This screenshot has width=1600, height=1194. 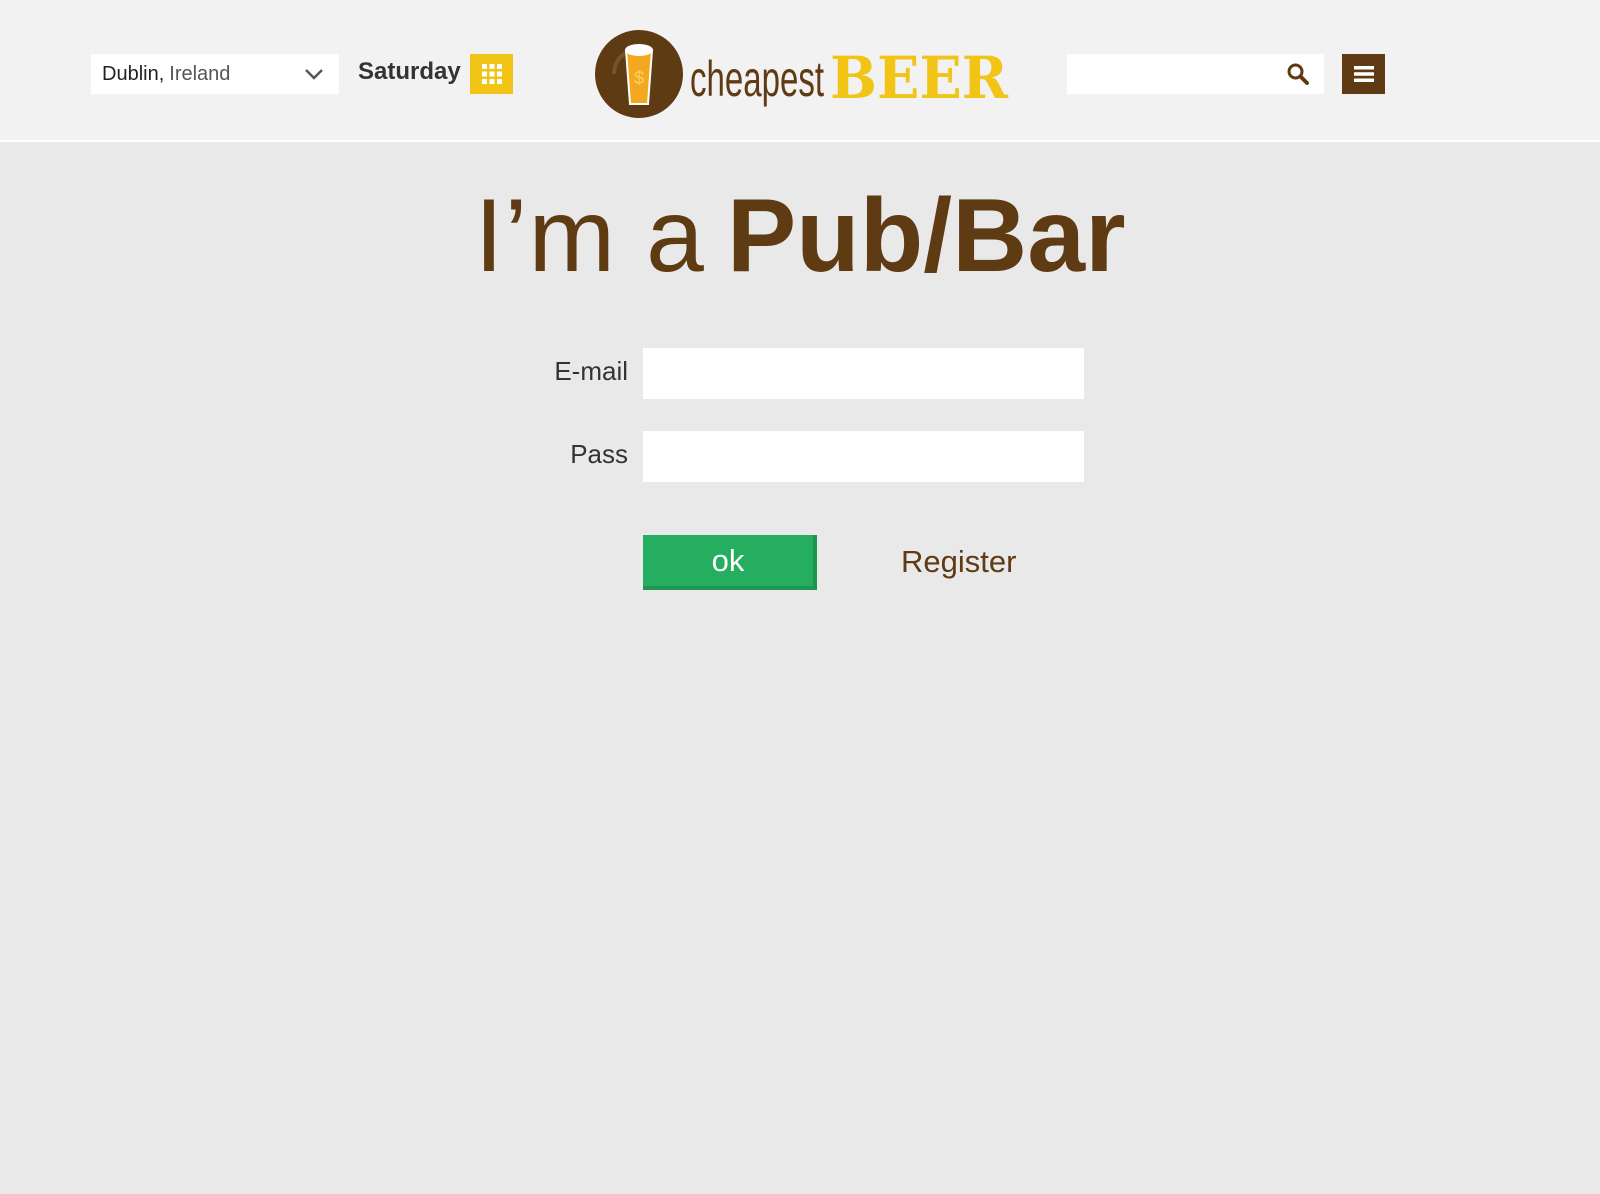 What do you see at coordinates (599, 454) in the screenshot?
I see `pass-label: Pass` at bounding box center [599, 454].